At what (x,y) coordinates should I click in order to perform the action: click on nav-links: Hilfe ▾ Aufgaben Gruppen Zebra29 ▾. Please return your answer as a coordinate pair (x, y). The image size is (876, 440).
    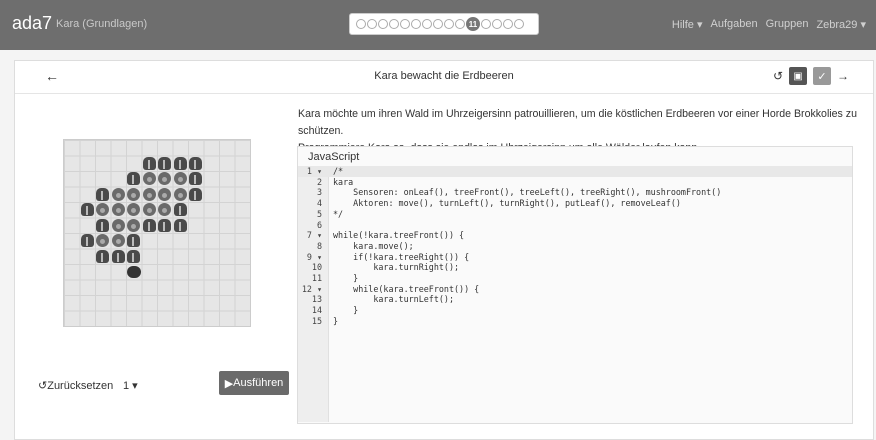
    Looking at the image, I should click on (769, 24).